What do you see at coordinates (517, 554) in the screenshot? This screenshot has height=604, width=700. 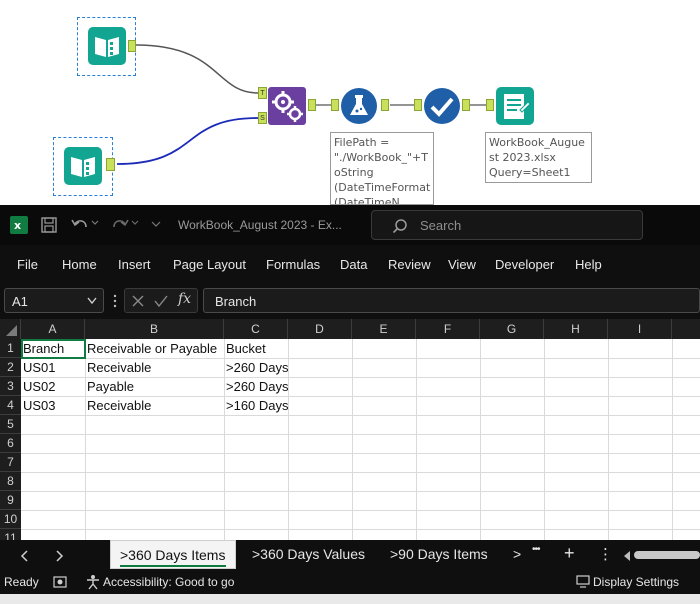 I see `more-sheets-button: >` at bounding box center [517, 554].